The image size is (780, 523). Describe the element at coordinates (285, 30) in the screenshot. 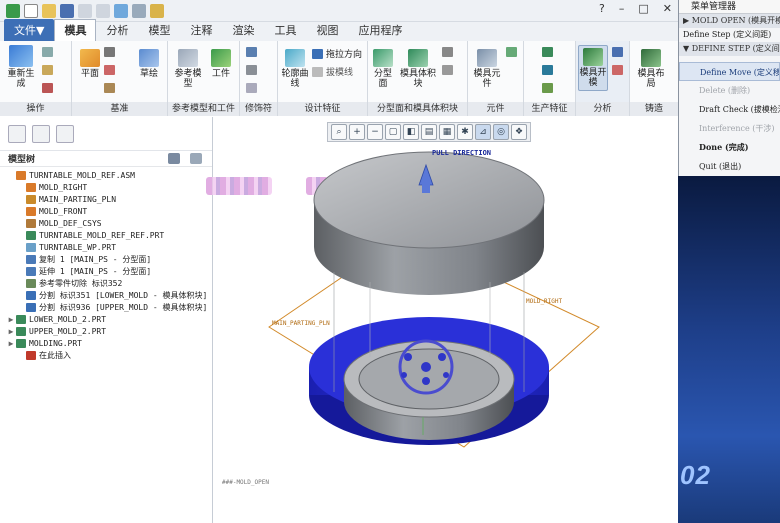

I see `tab-tools: 工具` at that location.